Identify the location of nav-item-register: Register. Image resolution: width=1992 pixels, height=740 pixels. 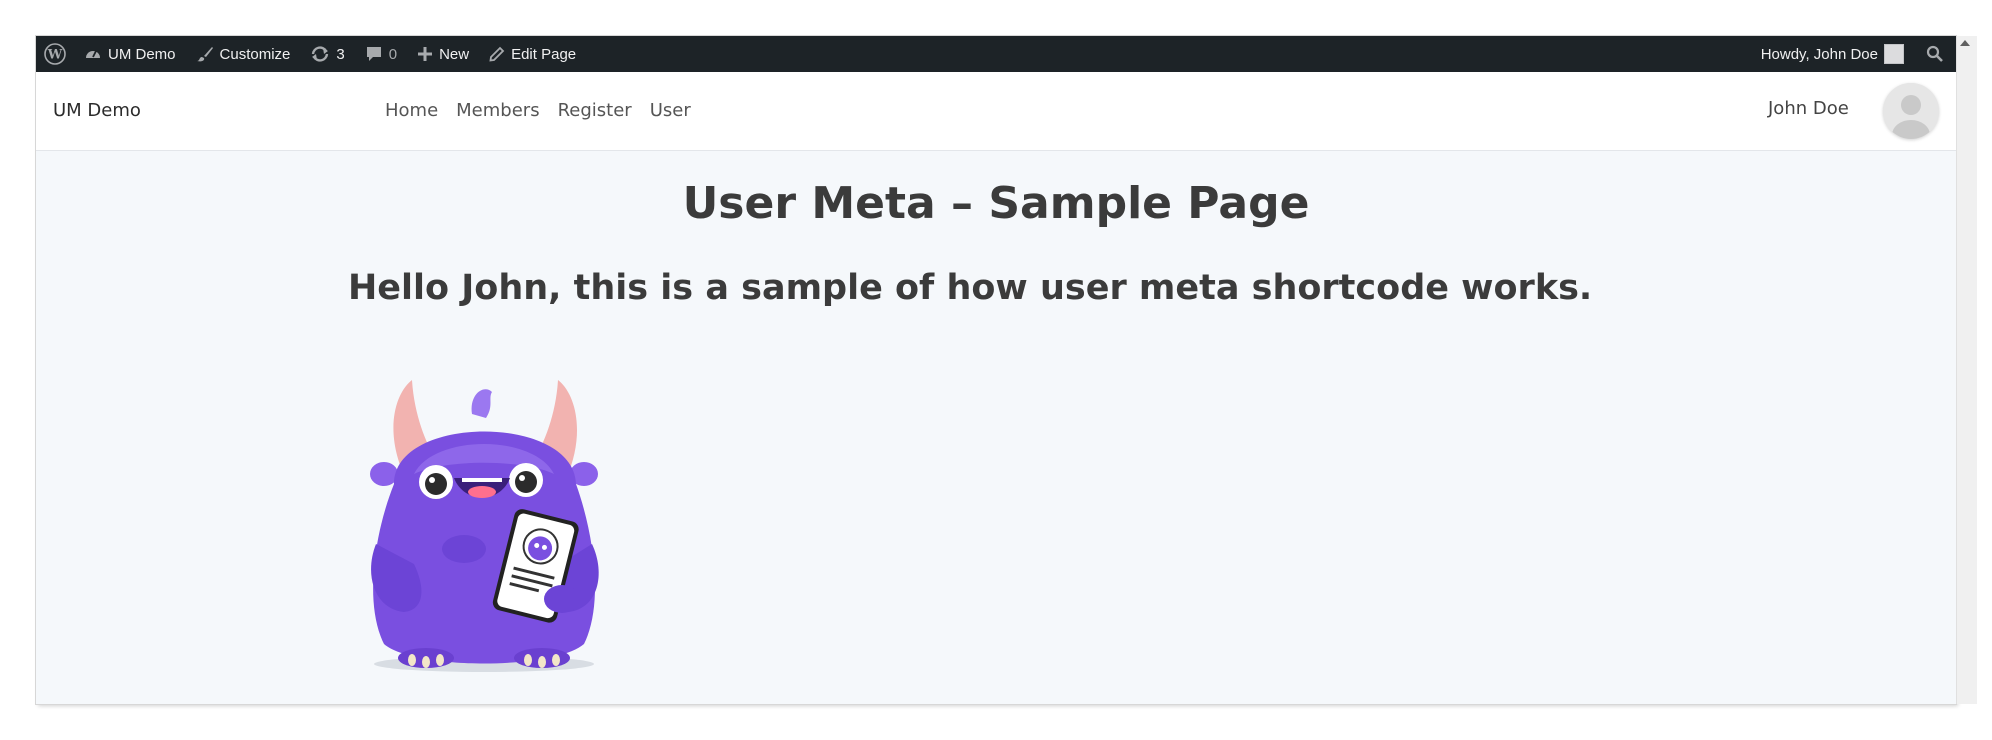
(595, 110).